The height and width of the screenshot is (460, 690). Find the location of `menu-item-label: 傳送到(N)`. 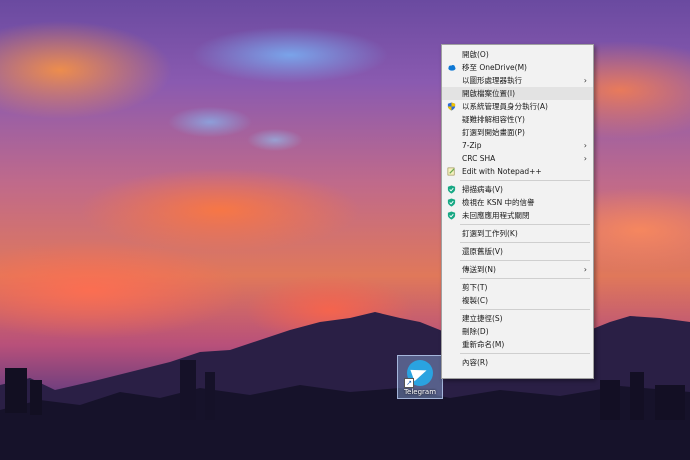

menu-item-label: 傳送到(N) is located at coordinates (479, 269).